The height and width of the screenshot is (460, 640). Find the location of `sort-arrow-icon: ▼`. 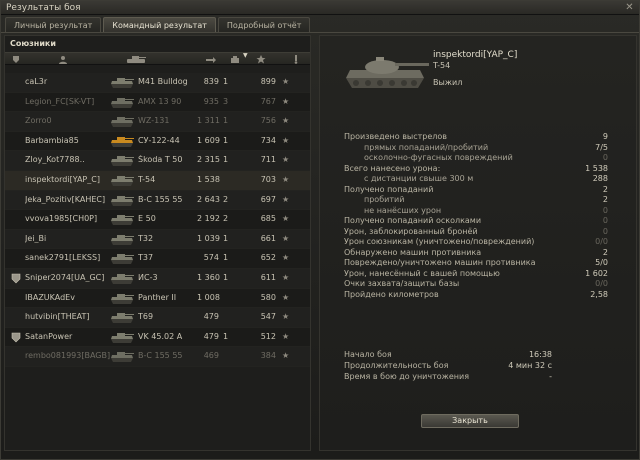

sort-arrow-icon: ▼ is located at coordinates (245, 55).